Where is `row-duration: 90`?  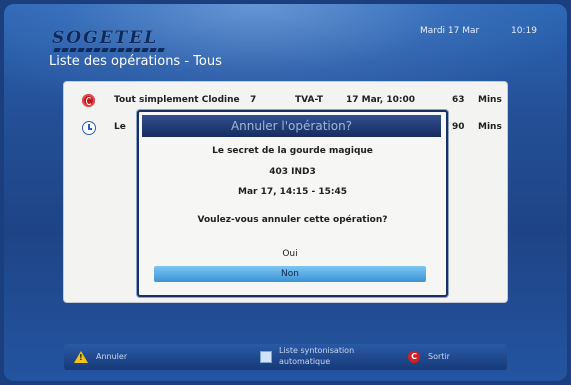 row-duration: 90 is located at coordinates (458, 127).